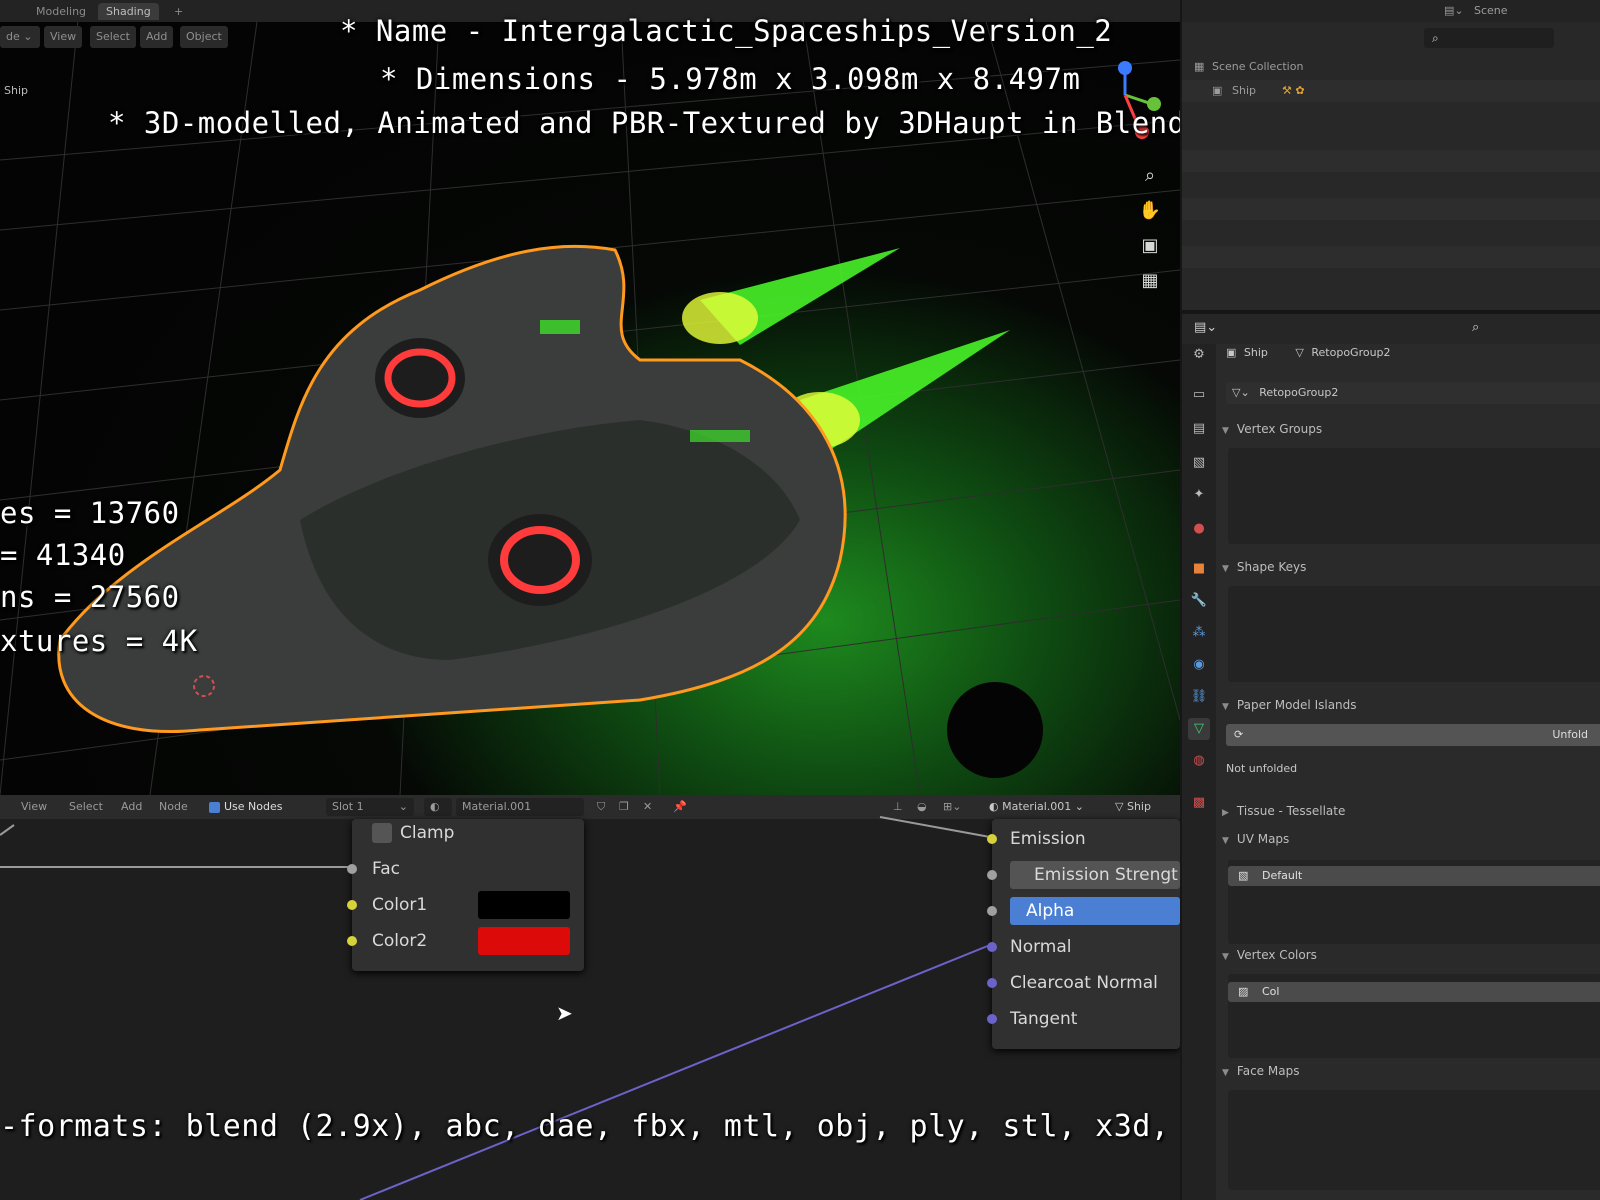 The width and height of the screenshot is (1600, 1200). What do you see at coordinates (1199, 633) in the screenshot?
I see `particles-tab-icon: ⁂` at bounding box center [1199, 633].